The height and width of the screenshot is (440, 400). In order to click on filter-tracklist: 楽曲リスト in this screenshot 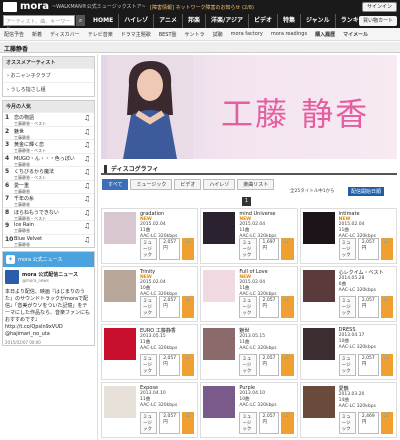, I will do `click(256, 184)`.